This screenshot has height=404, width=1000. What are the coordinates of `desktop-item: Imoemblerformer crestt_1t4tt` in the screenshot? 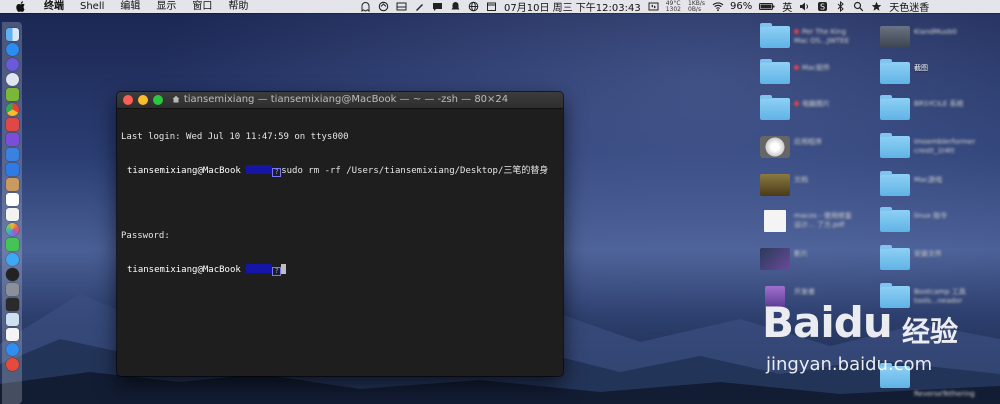 It's located at (935, 148).